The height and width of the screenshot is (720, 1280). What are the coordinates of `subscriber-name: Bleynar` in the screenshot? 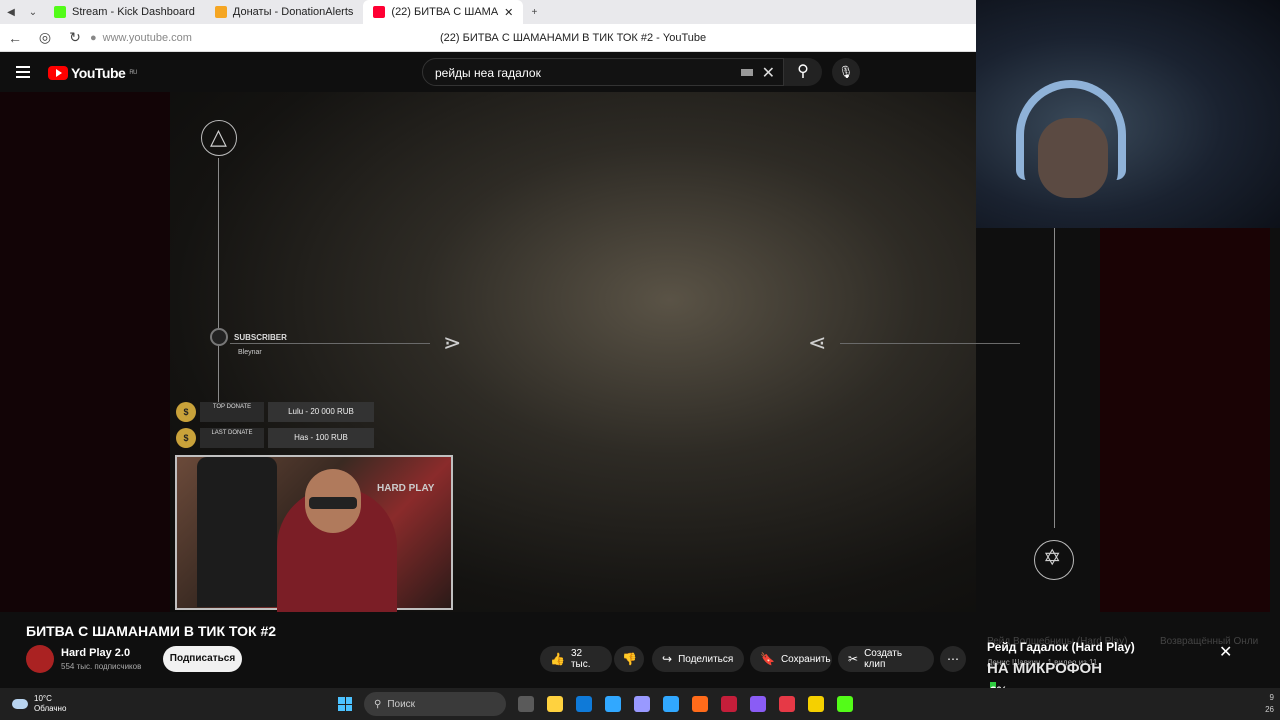 It's located at (250, 352).